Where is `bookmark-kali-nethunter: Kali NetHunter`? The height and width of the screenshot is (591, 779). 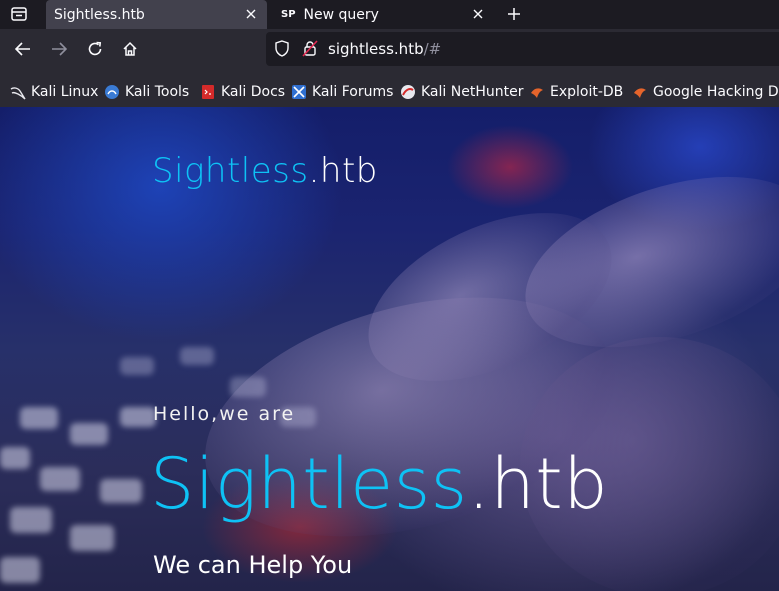
bookmark-kali-nethunter: Kali NetHunter is located at coordinates (461, 92).